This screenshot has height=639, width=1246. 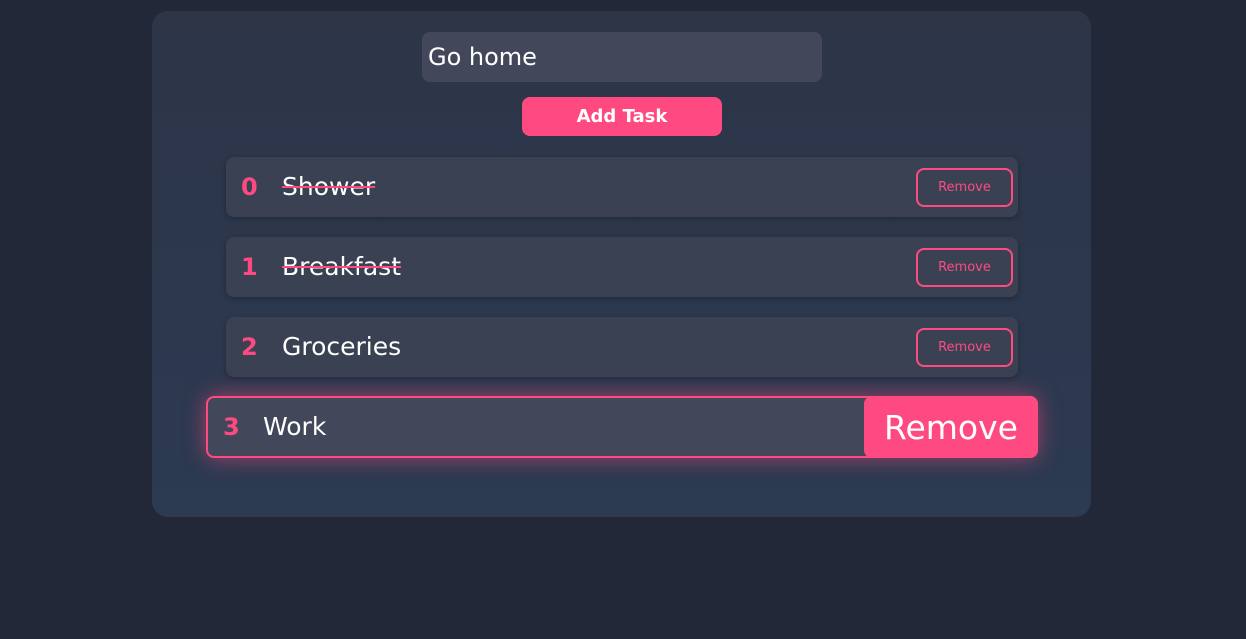 What do you see at coordinates (249, 187) in the screenshot?
I see `task-number: 0` at bounding box center [249, 187].